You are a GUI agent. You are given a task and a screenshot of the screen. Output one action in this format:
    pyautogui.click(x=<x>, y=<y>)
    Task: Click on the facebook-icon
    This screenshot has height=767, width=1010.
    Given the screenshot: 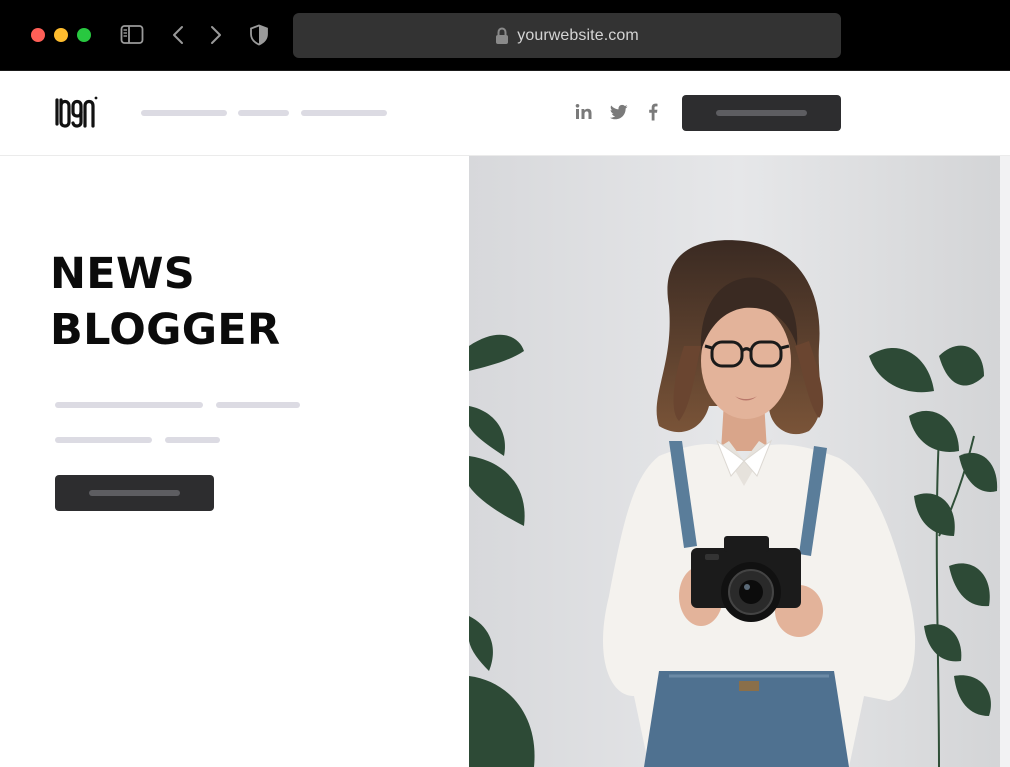 What is the action you would take?
    pyautogui.click(x=653, y=112)
    